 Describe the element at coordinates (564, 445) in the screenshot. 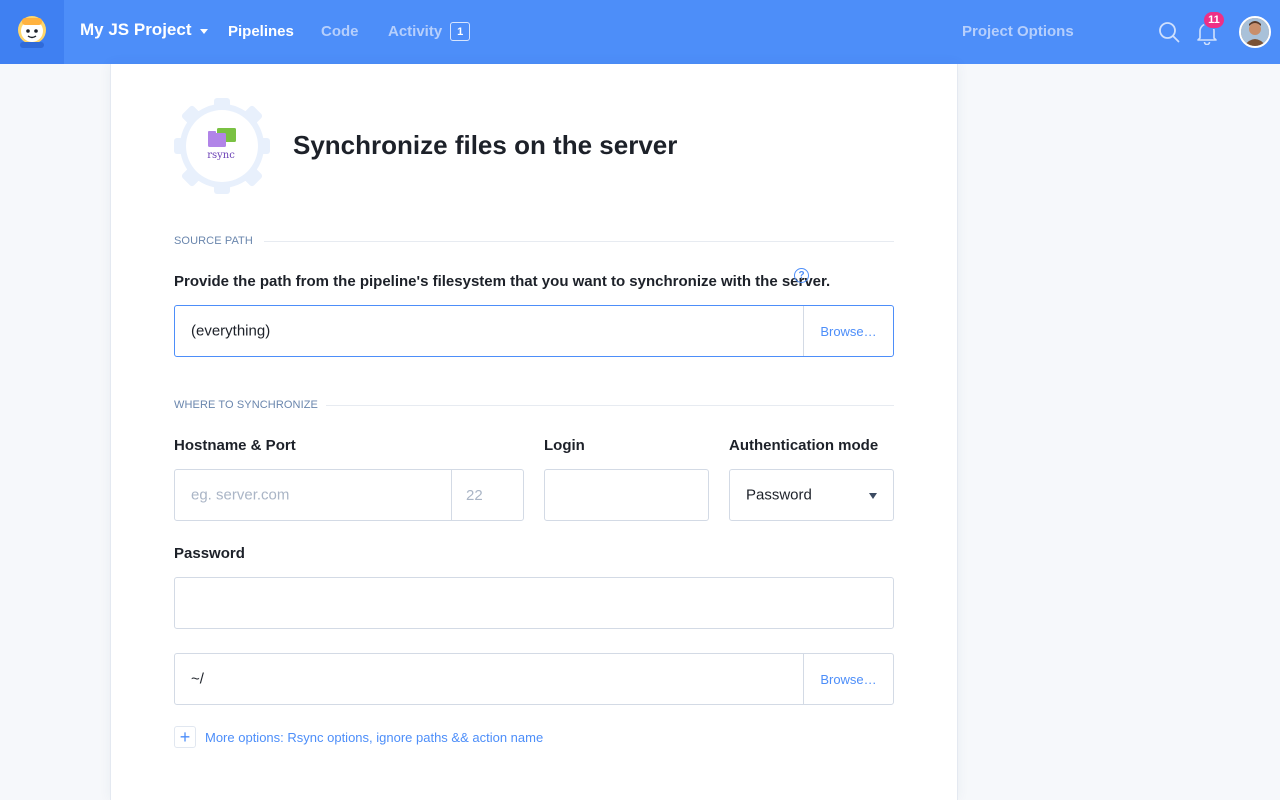

I see `login-label: Login` at that location.